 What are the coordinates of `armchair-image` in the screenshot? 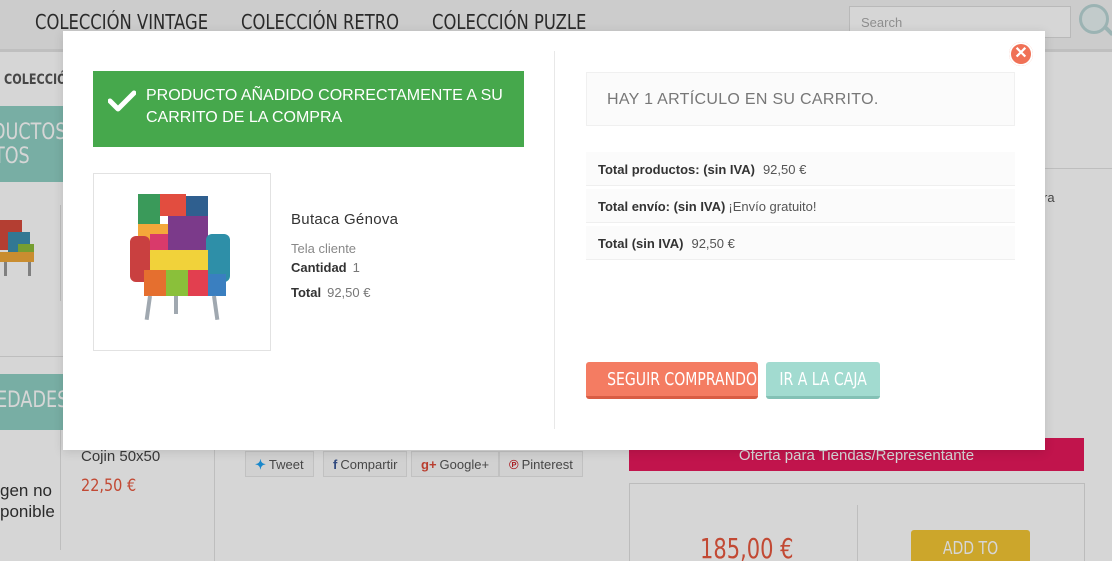 It's located at (180, 257).